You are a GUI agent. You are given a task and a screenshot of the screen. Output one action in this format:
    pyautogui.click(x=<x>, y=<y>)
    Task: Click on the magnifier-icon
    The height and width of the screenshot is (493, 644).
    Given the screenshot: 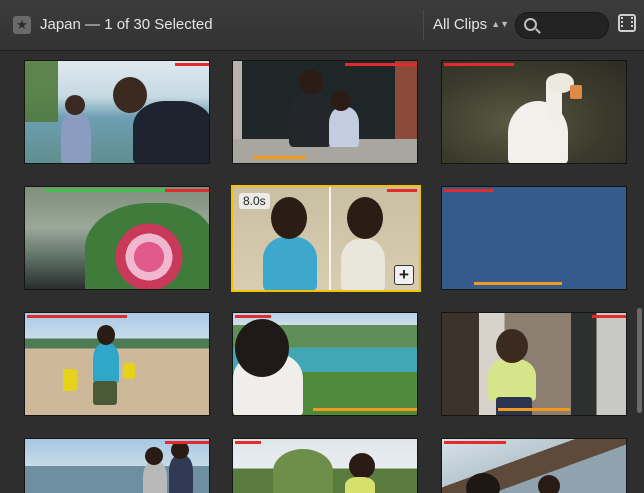 What is the action you would take?
    pyautogui.click(x=530, y=24)
    